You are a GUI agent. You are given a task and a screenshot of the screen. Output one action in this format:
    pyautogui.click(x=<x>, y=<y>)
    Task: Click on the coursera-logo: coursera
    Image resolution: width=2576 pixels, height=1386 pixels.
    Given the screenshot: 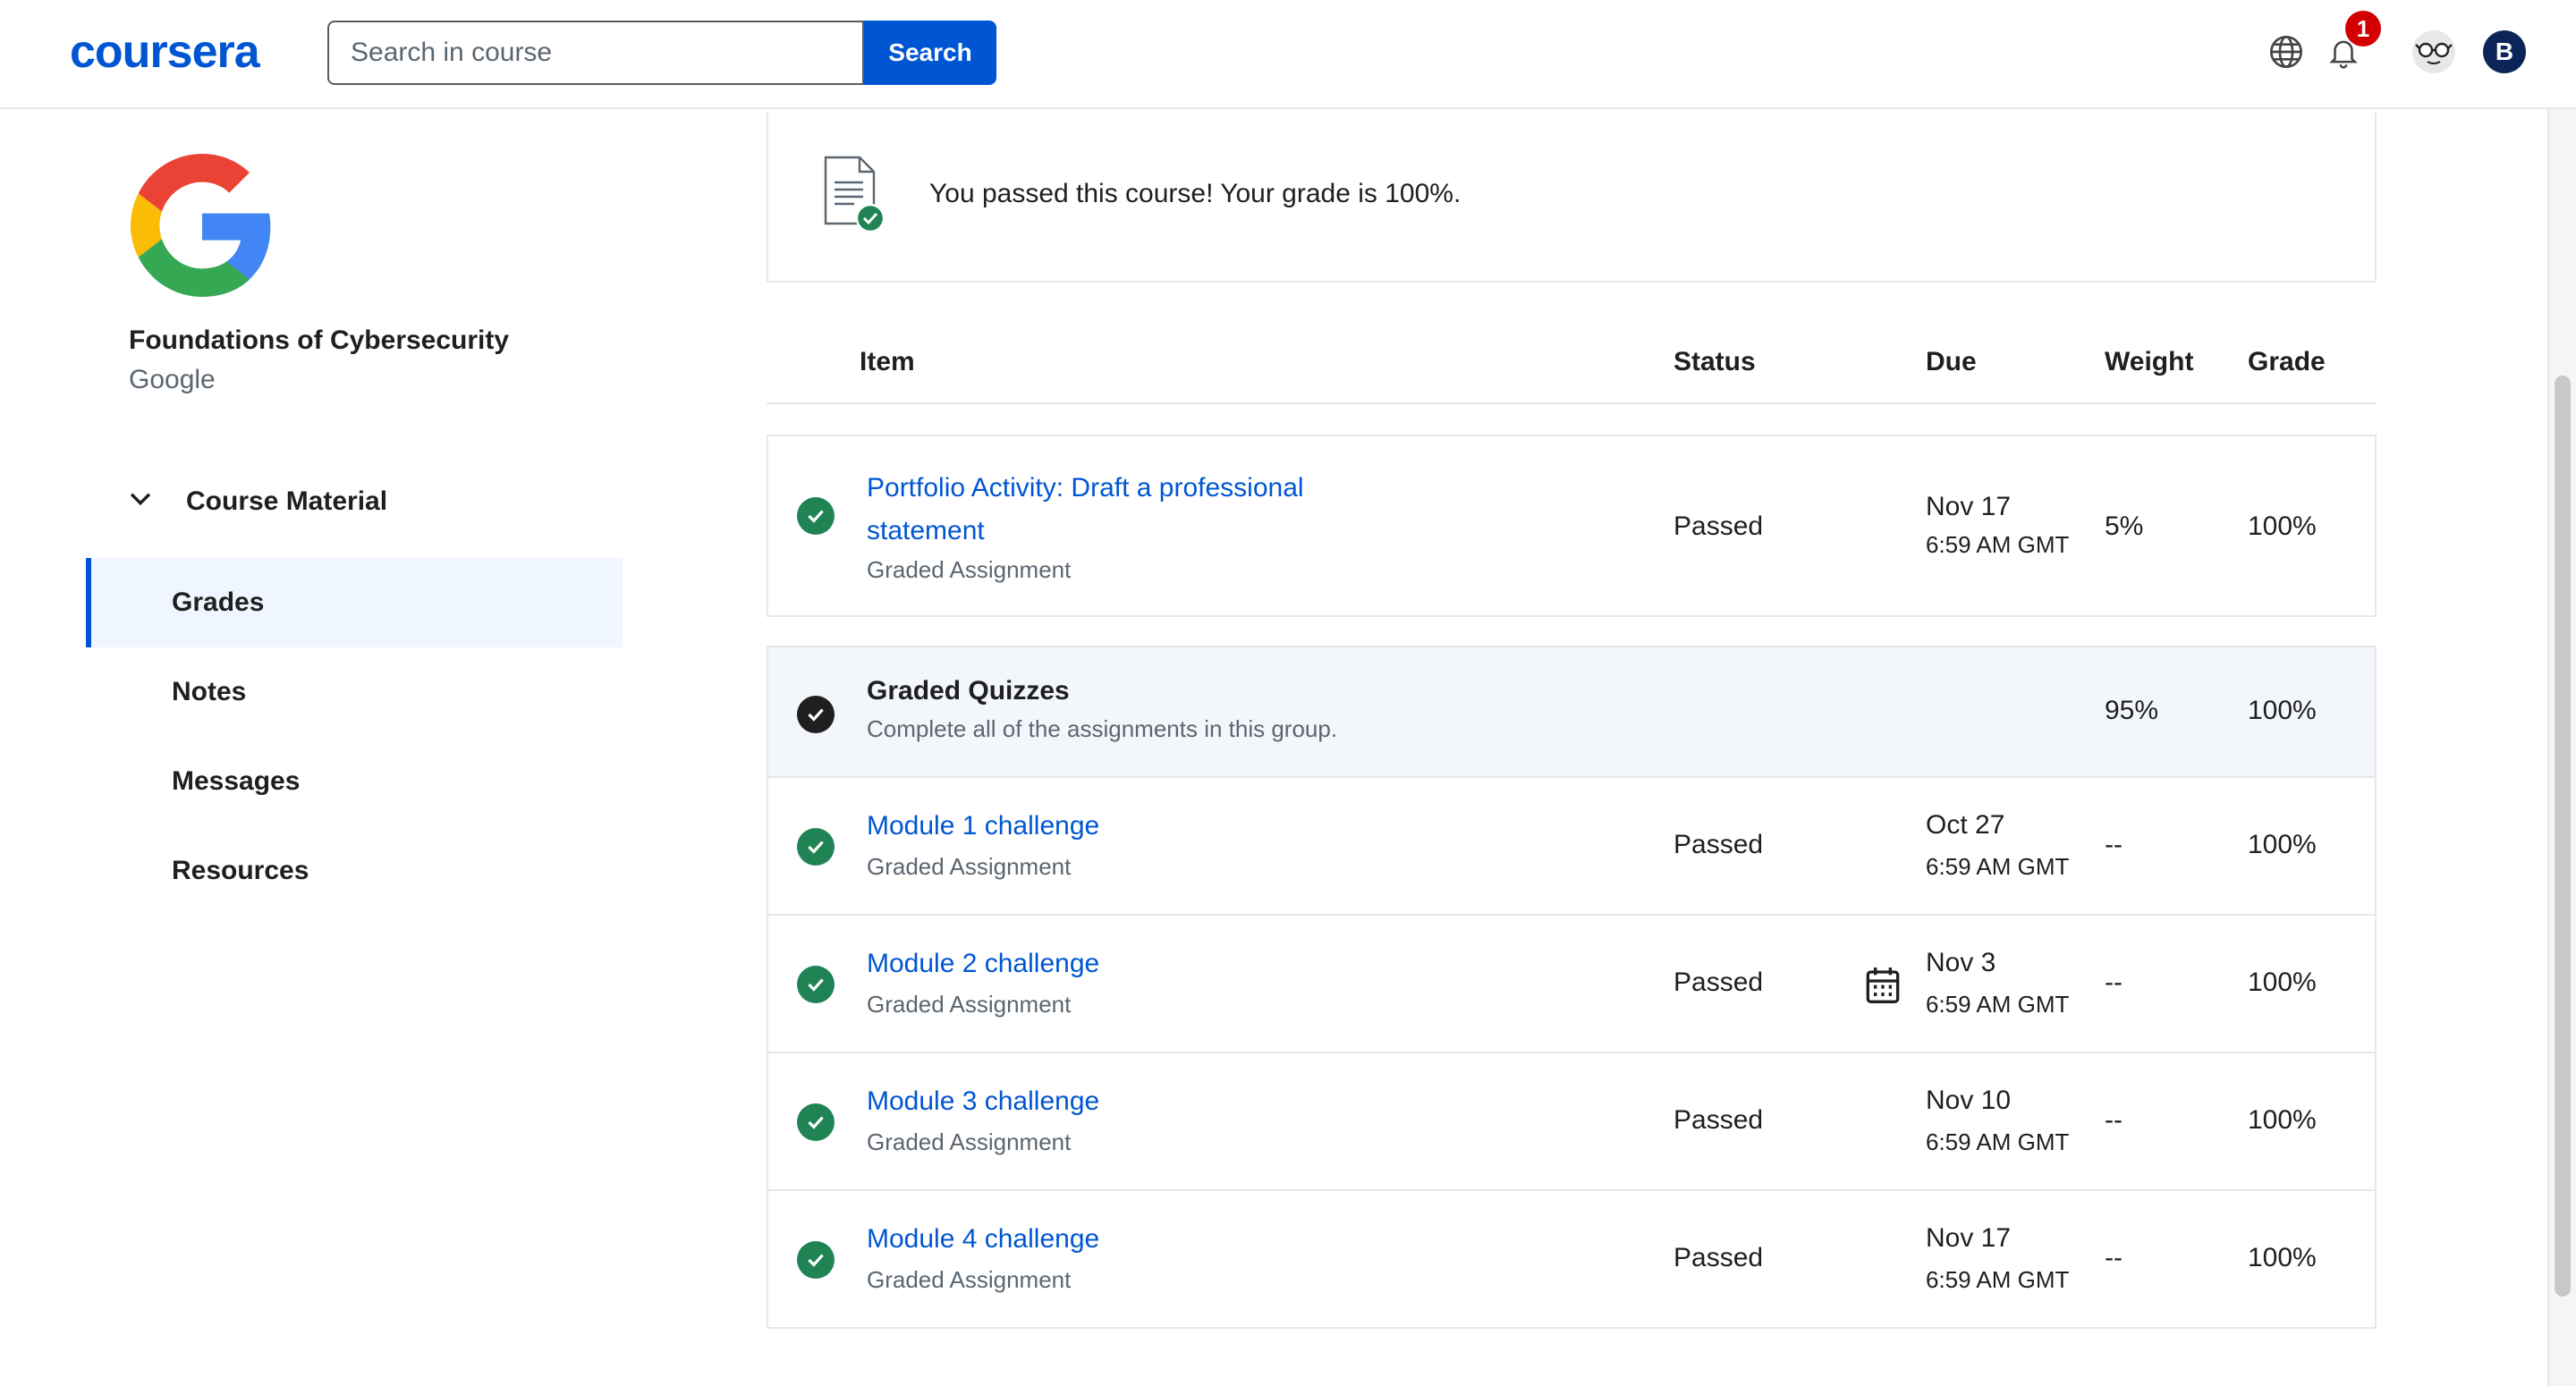 What is the action you would take?
    pyautogui.click(x=165, y=52)
    